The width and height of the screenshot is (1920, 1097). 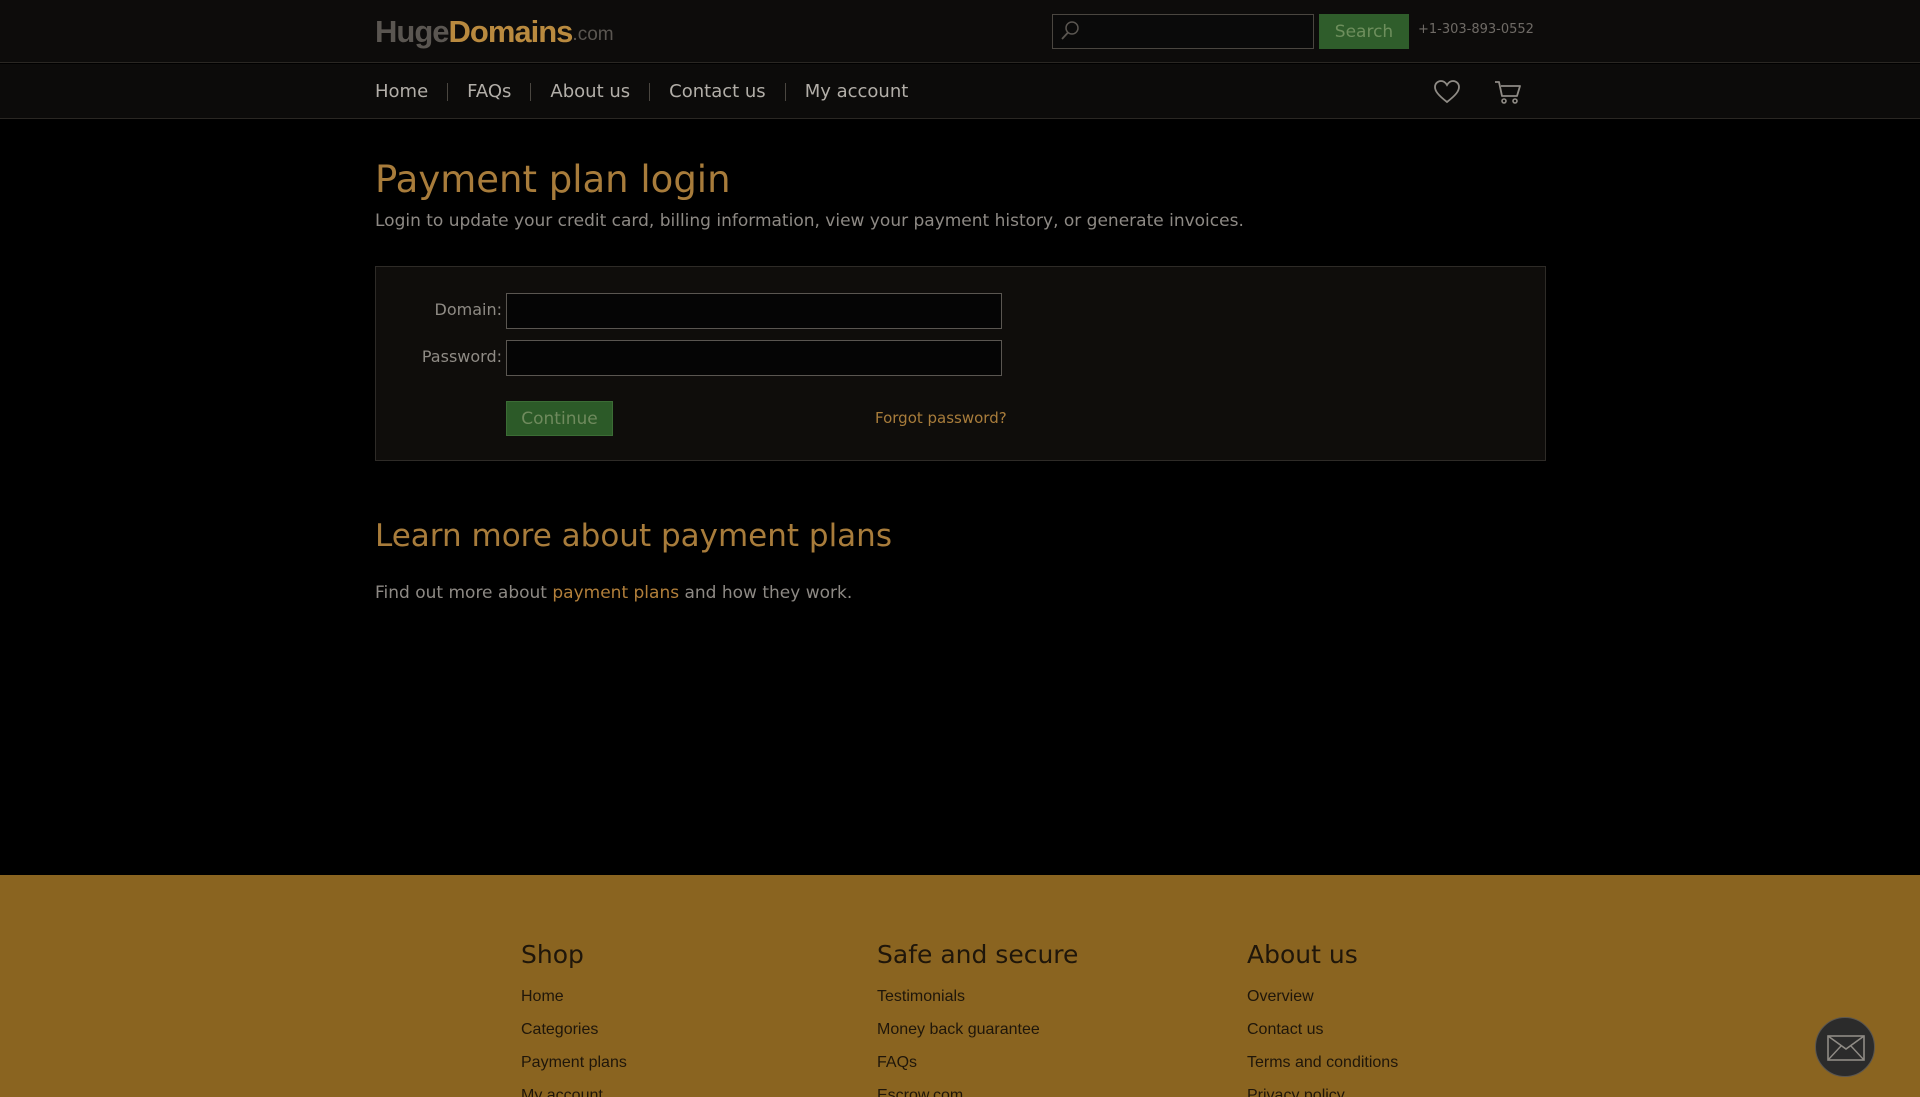 I want to click on nav-faqs: FAQs, so click(x=488, y=91).